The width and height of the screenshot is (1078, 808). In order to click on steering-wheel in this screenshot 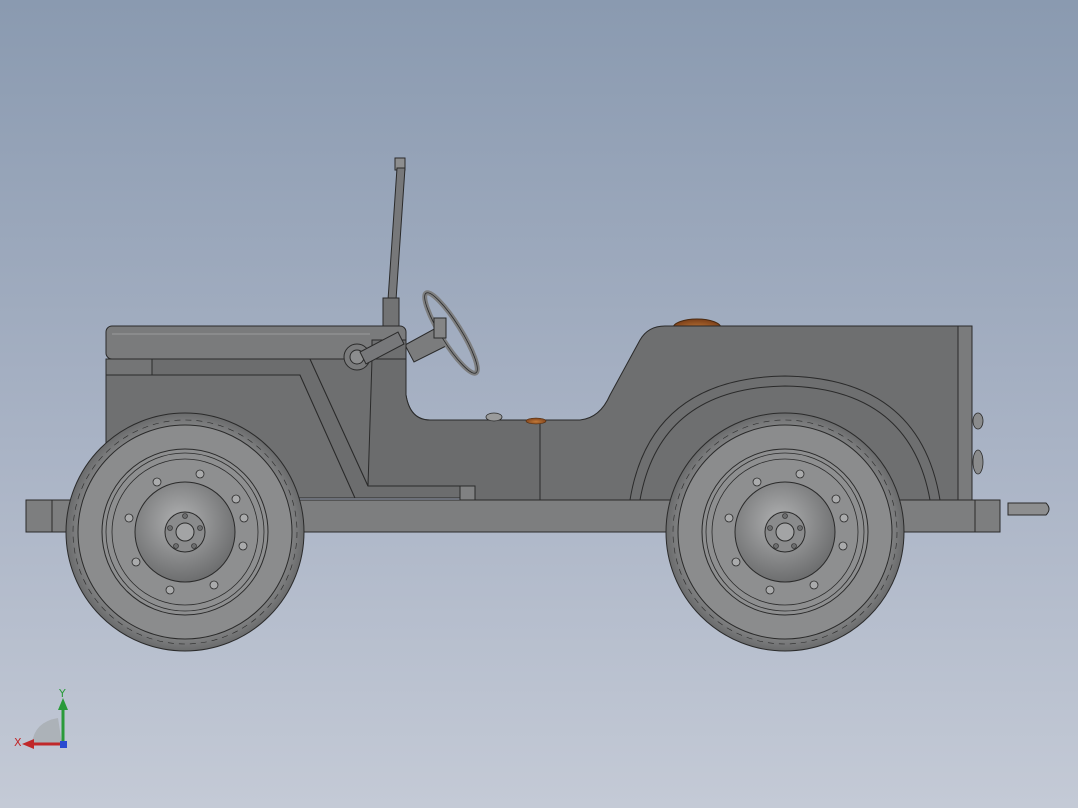, I will do `click(442, 333)`.